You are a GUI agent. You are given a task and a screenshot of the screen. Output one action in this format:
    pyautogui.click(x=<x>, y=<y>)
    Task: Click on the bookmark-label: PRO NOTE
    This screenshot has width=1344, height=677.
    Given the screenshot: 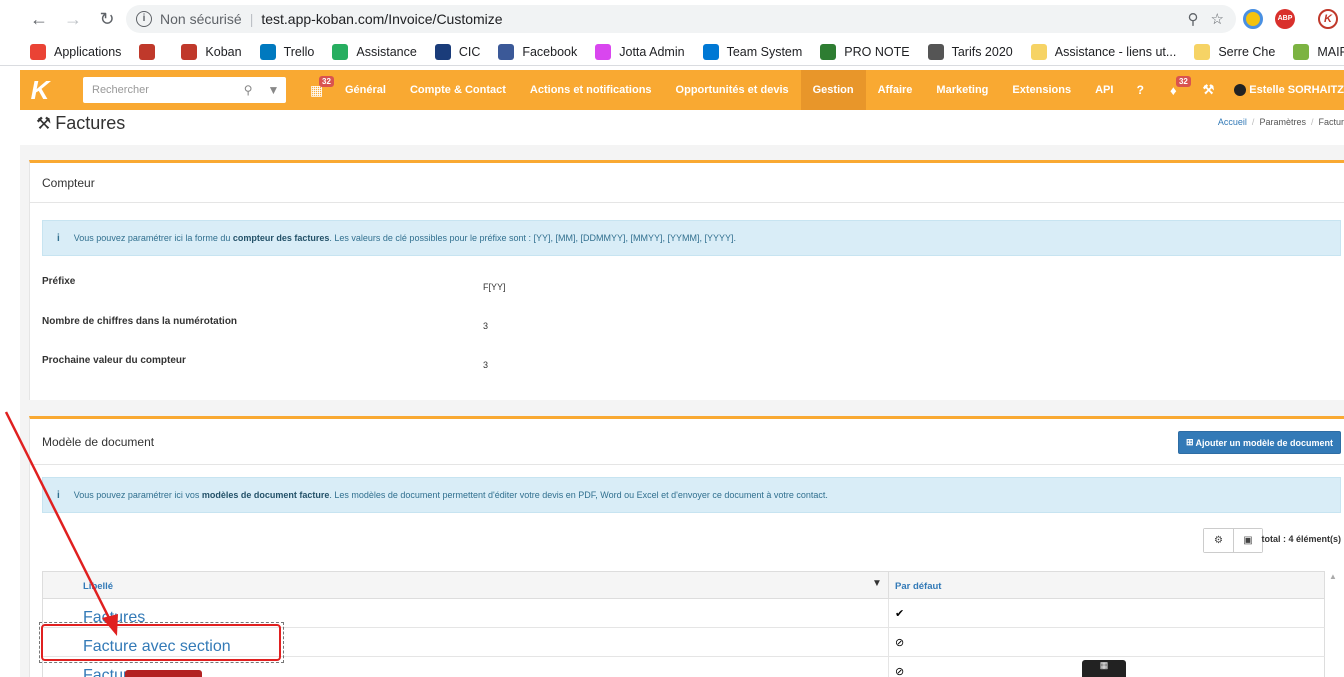 What is the action you would take?
    pyautogui.click(x=877, y=51)
    